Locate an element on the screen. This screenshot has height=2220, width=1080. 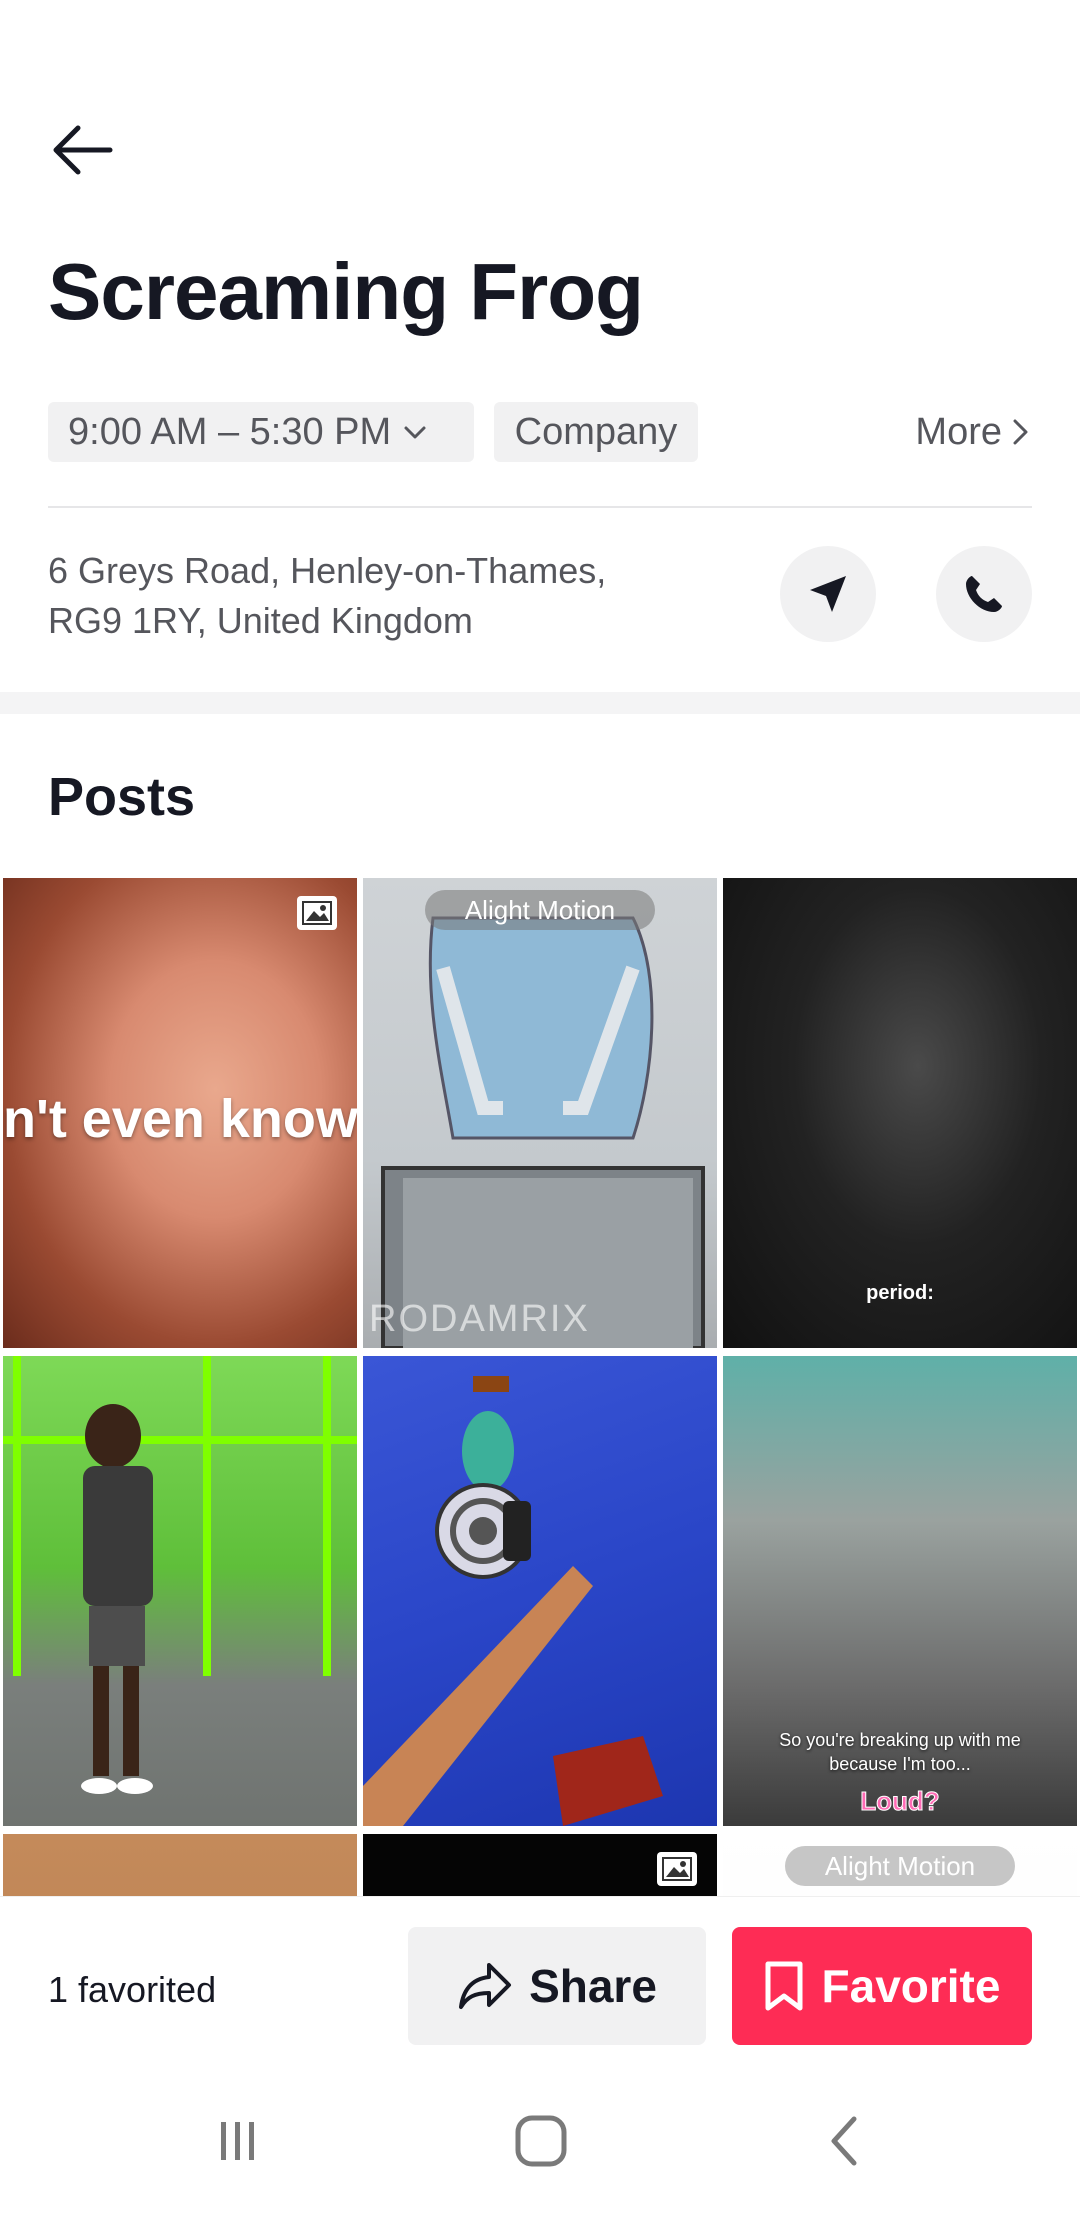
favorite-label: Favorite is located at coordinates (911, 1986).